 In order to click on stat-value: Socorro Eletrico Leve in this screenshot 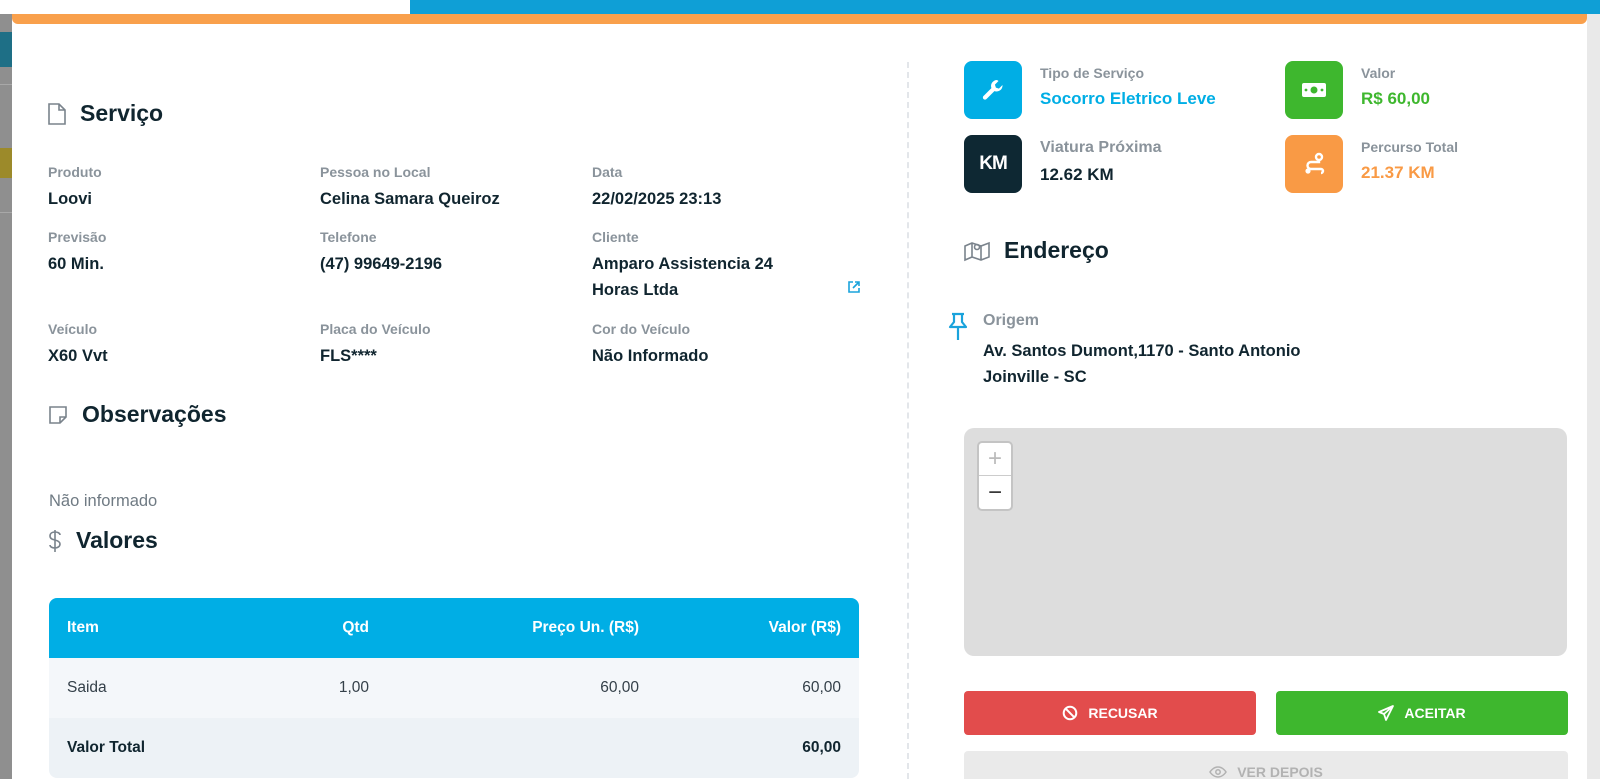, I will do `click(1128, 98)`.